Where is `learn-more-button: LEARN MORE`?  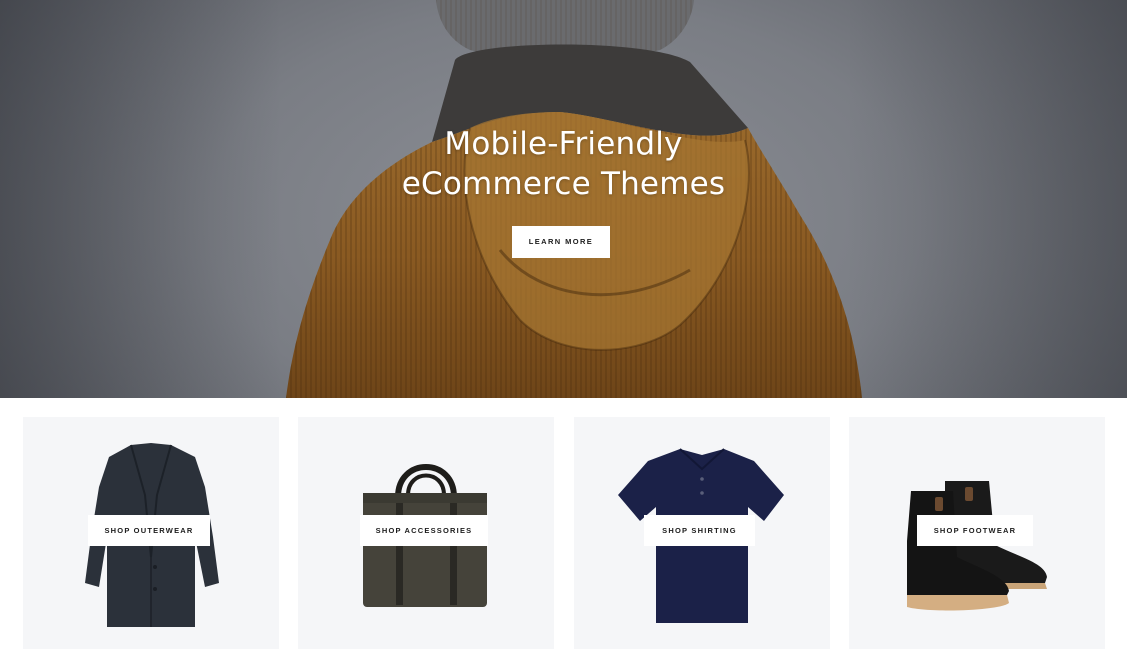
learn-more-button: LEARN MORE is located at coordinates (561, 242).